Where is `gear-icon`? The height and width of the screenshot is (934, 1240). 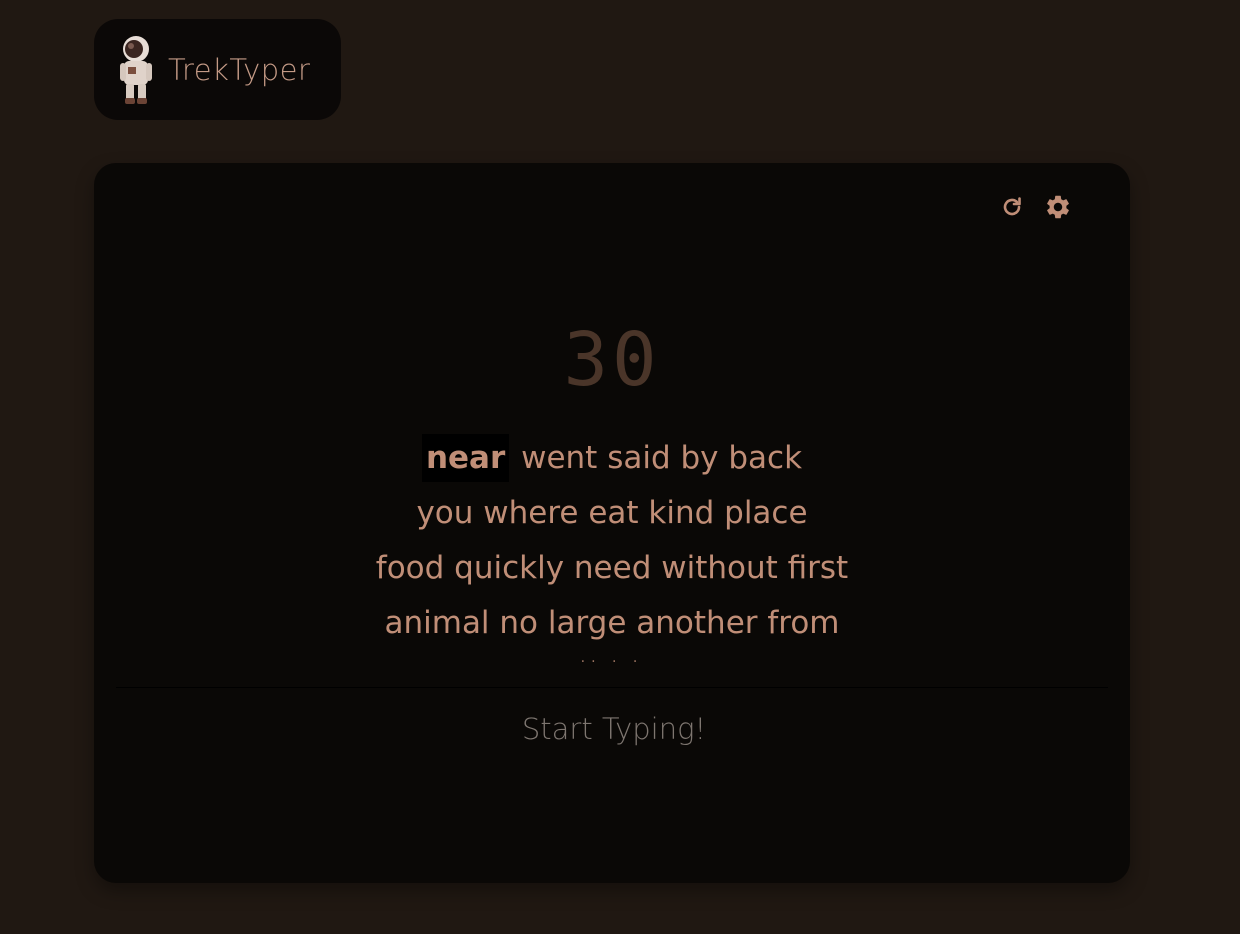 gear-icon is located at coordinates (1058, 207).